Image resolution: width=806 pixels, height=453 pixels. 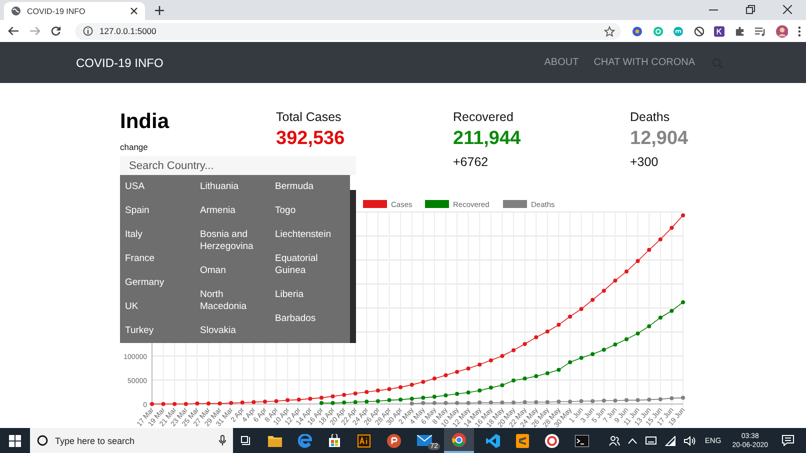 I want to click on country-option: Barbados, so click(x=306, y=319).